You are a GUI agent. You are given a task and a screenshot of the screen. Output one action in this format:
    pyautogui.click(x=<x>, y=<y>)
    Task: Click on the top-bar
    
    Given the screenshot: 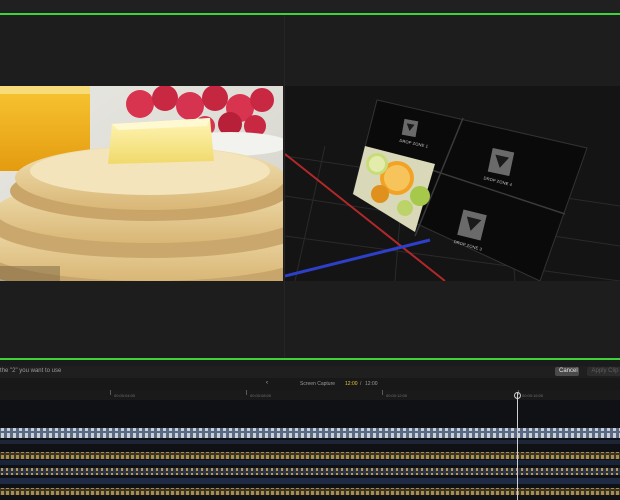 What is the action you would take?
    pyautogui.click(x=310, y=6)
    